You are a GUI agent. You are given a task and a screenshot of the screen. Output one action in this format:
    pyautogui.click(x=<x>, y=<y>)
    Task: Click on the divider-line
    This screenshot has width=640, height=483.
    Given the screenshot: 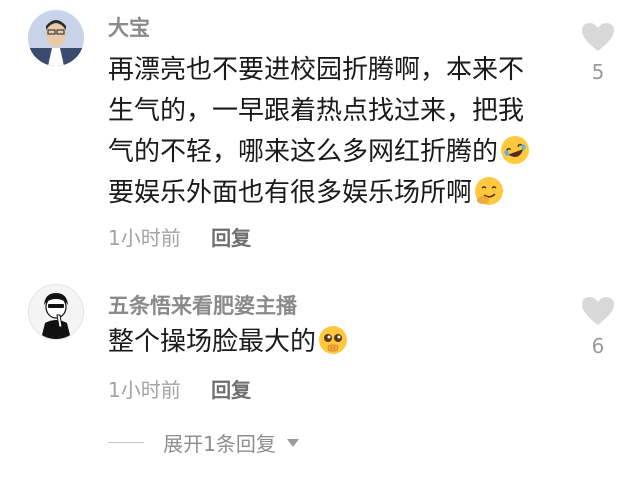 What is the action you would take?
    pyautogui.click(x=126, y=442)
    